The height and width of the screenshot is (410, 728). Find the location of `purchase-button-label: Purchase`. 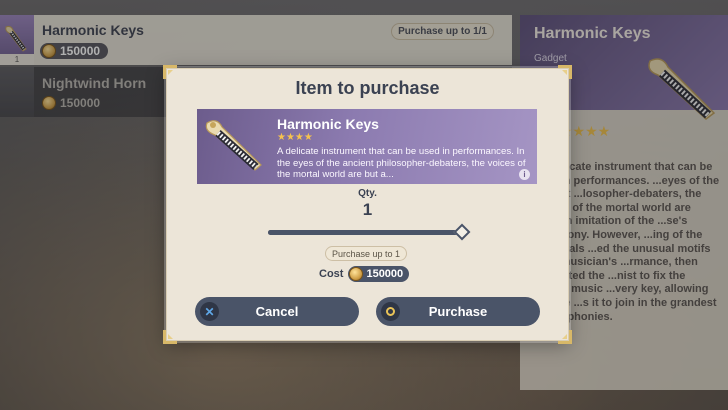

purchase-button-label: Purchase is located at coordinates (458, 311).